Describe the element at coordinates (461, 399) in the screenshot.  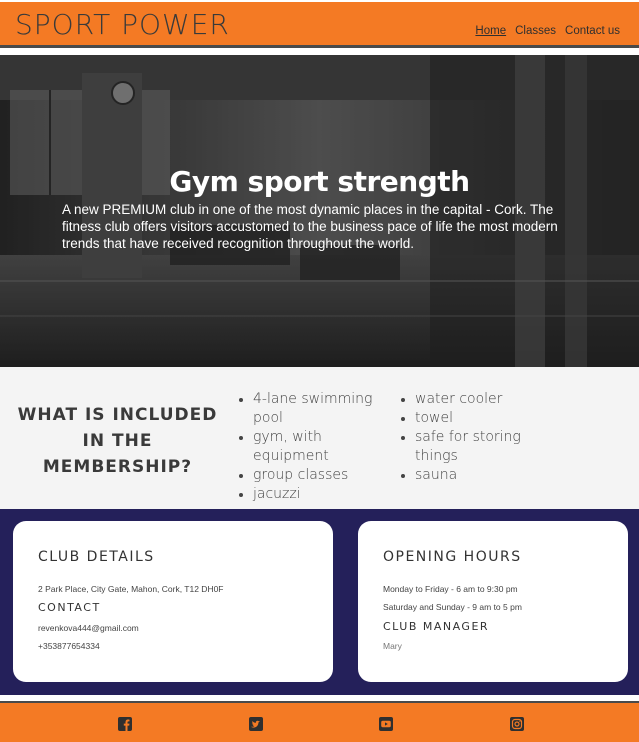
I see `list-item: water cooler` at that location.